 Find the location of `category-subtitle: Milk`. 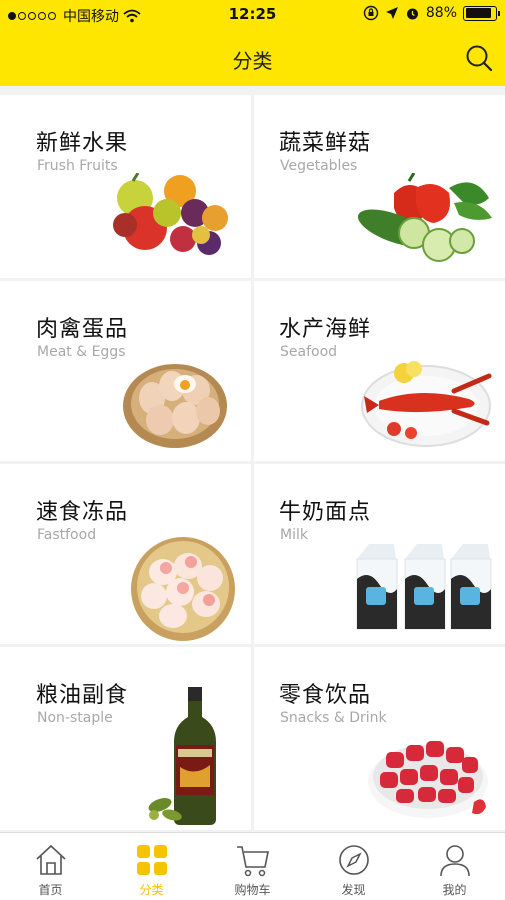

category-subtitle: Milk is located at coordinates (294, 535).